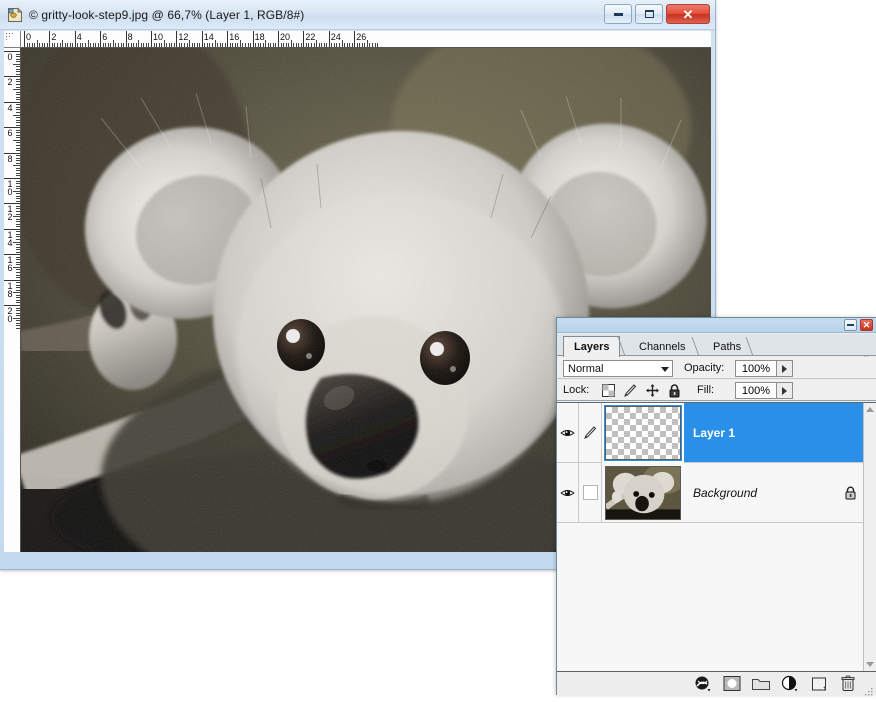 This screenshot has height=702, width=876. Describe the element at coordinates (590, 492) in the screenshot. I see `layer-link-slot` at that location.